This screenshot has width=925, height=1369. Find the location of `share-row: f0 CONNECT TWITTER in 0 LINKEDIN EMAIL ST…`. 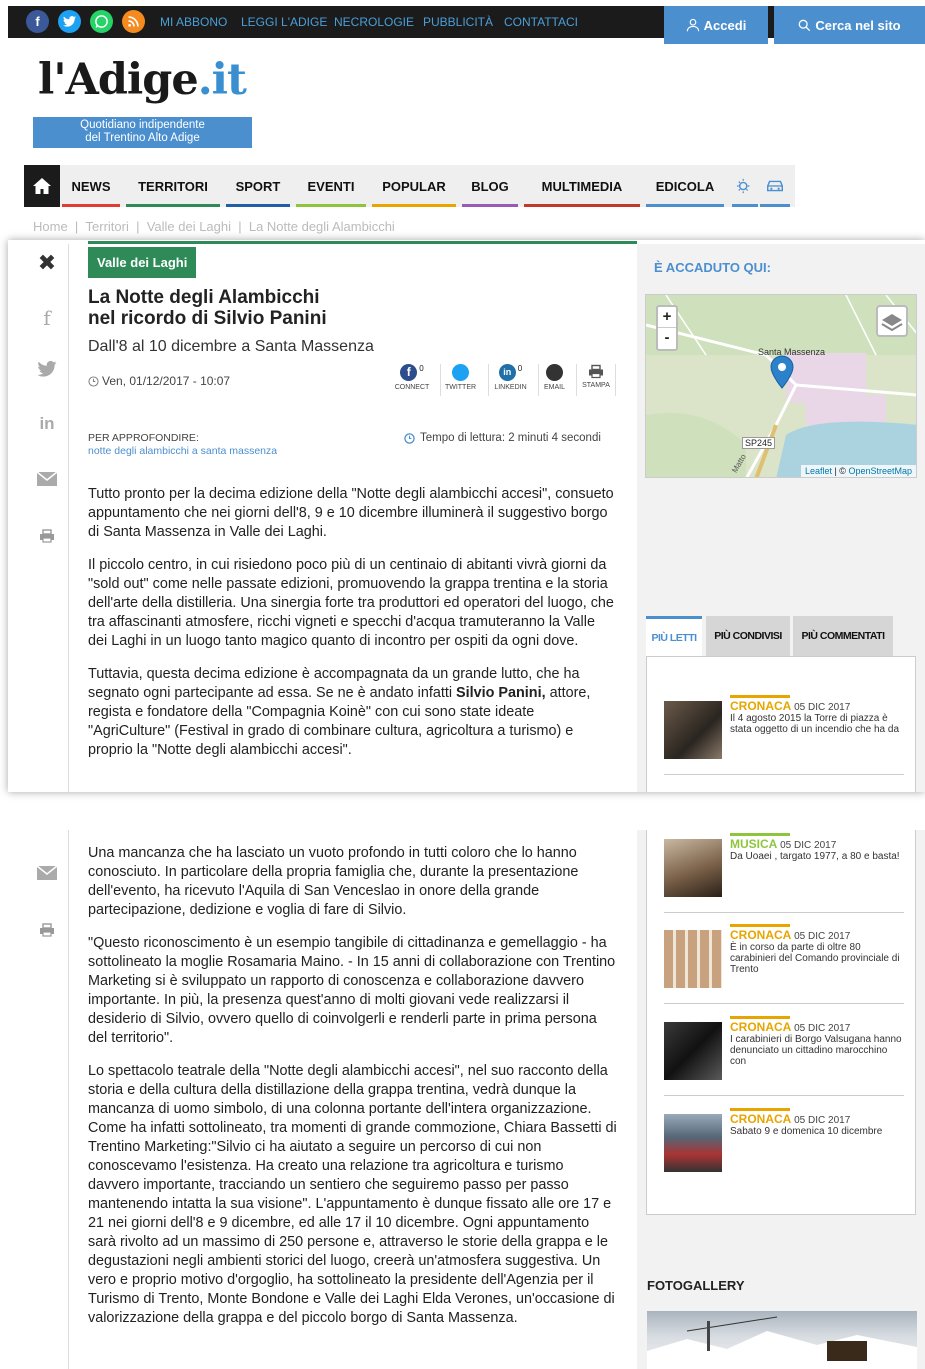

share-row: f0 CONNECT TWITTER in 0 LINKEDIN EMAIL ST… is located at coordinates (507, 380).